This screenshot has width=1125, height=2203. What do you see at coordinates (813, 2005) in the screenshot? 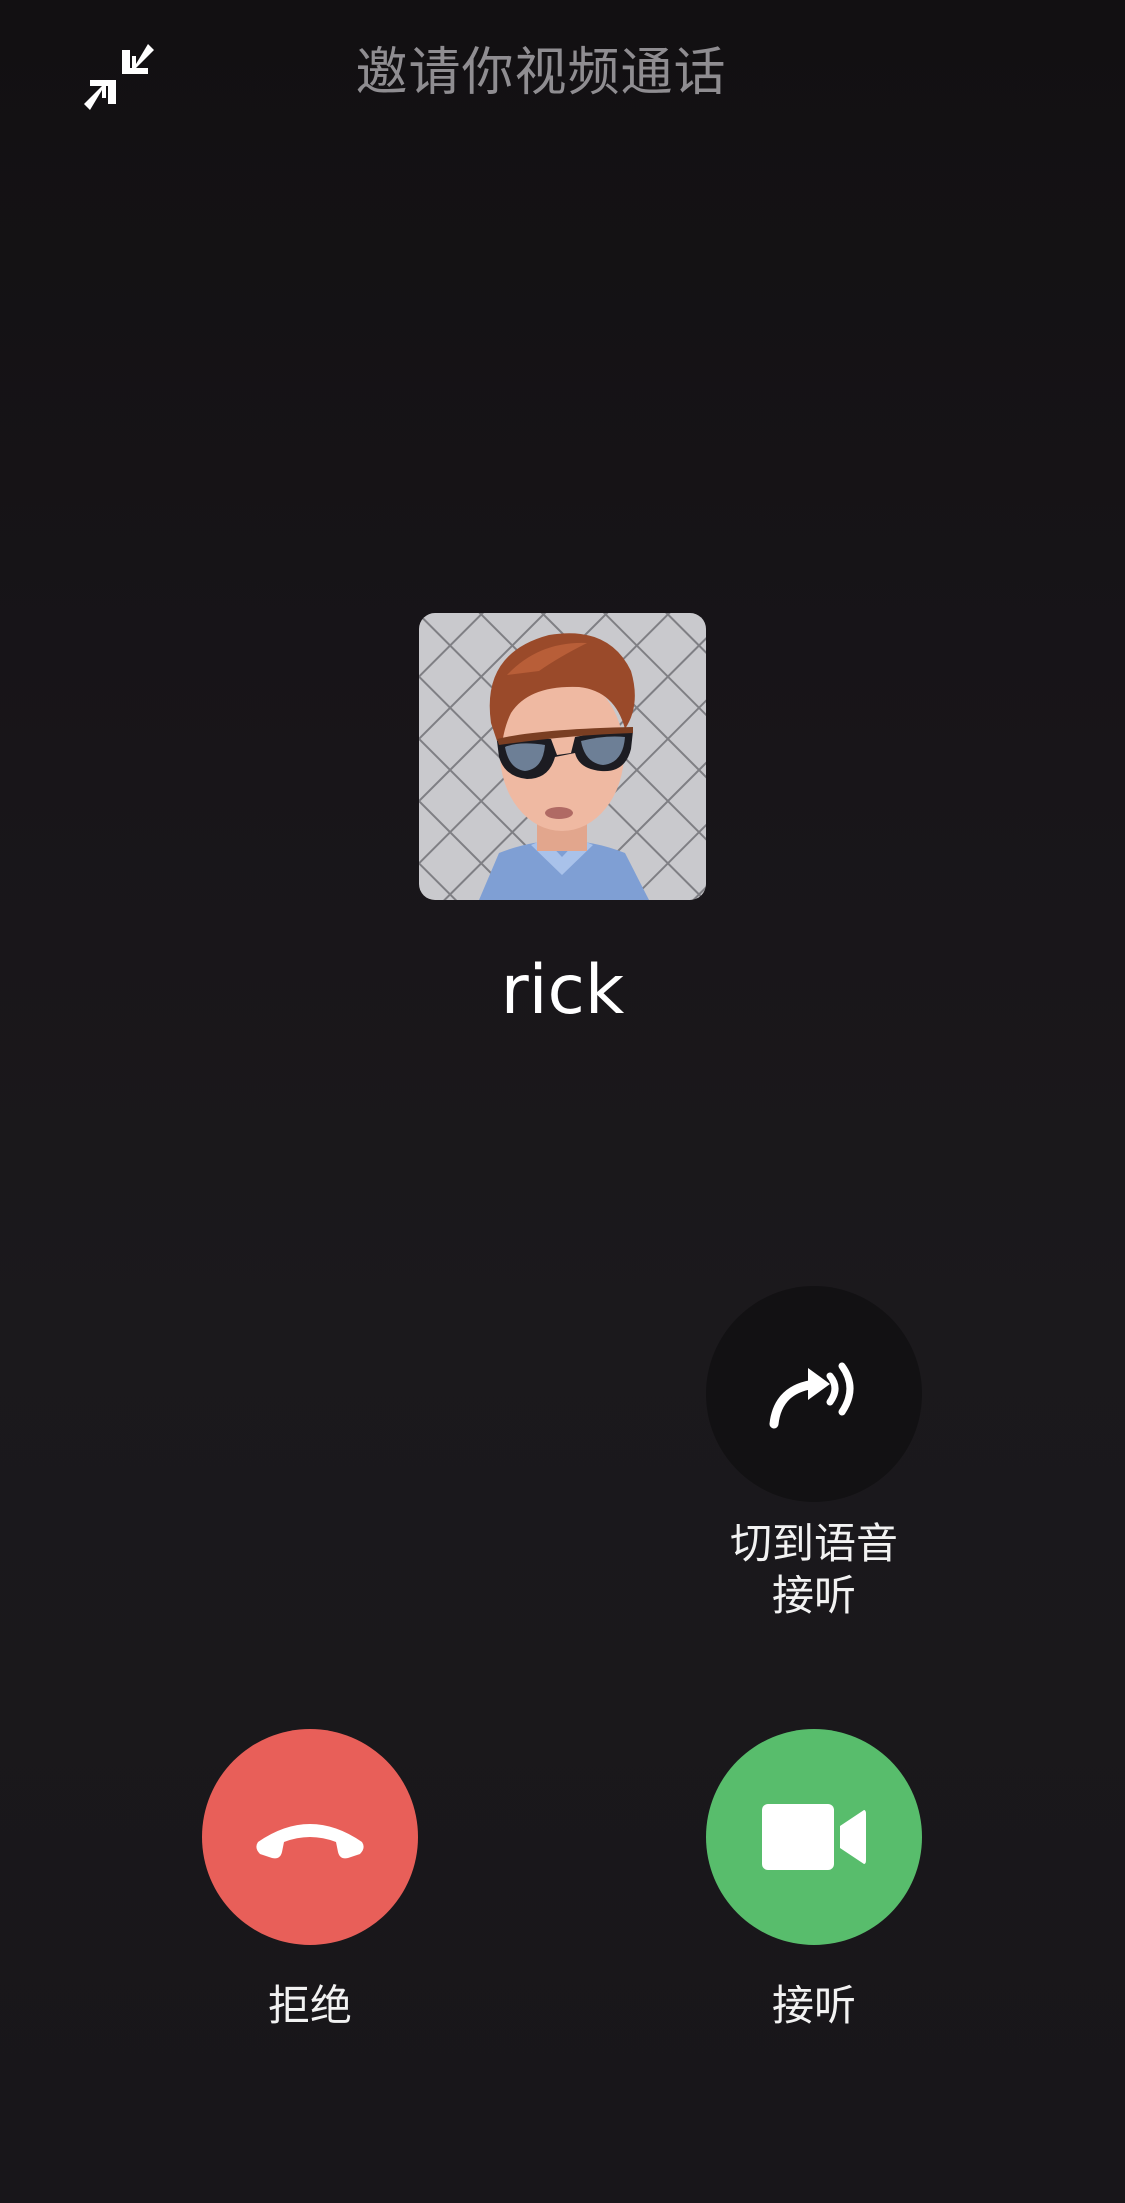
I see `accept-label: 接听` at bounding box center [813, 2005].